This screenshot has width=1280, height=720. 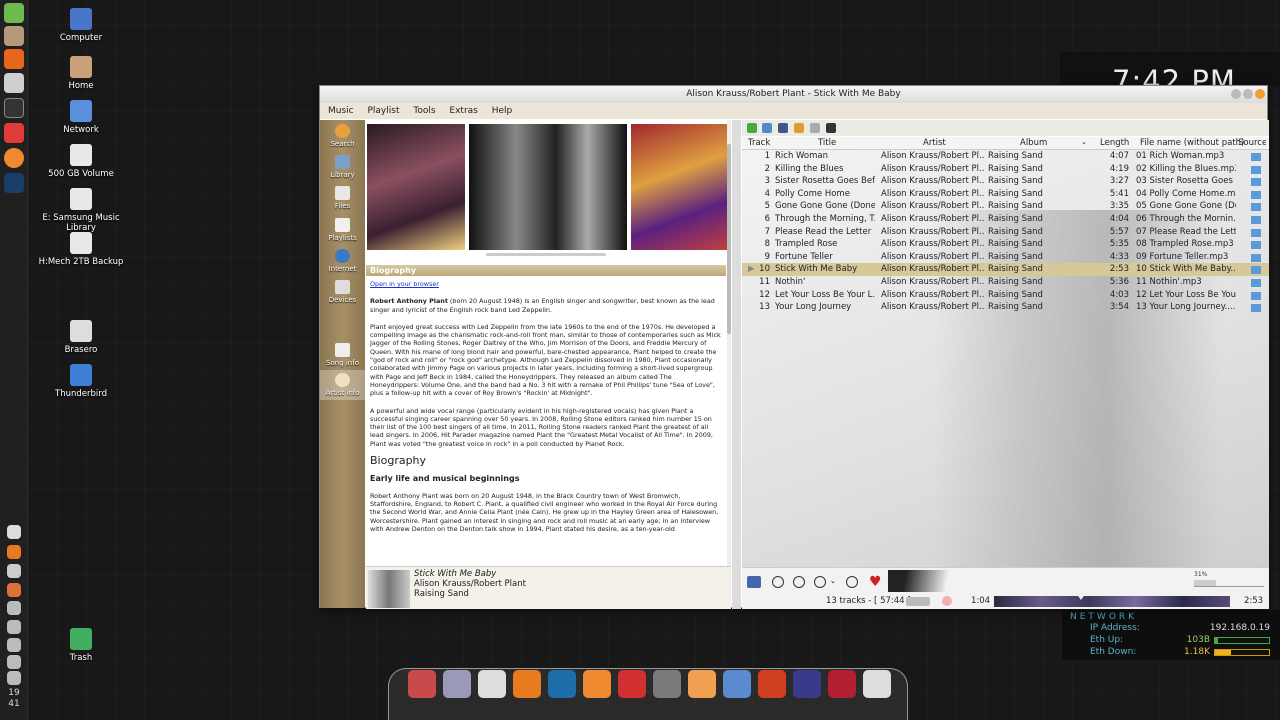 I want to click on tray-drive-icon, so click(x=14, y=645).